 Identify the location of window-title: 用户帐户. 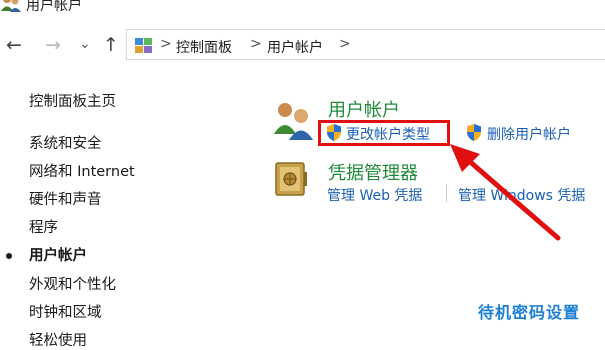
(54, 7).